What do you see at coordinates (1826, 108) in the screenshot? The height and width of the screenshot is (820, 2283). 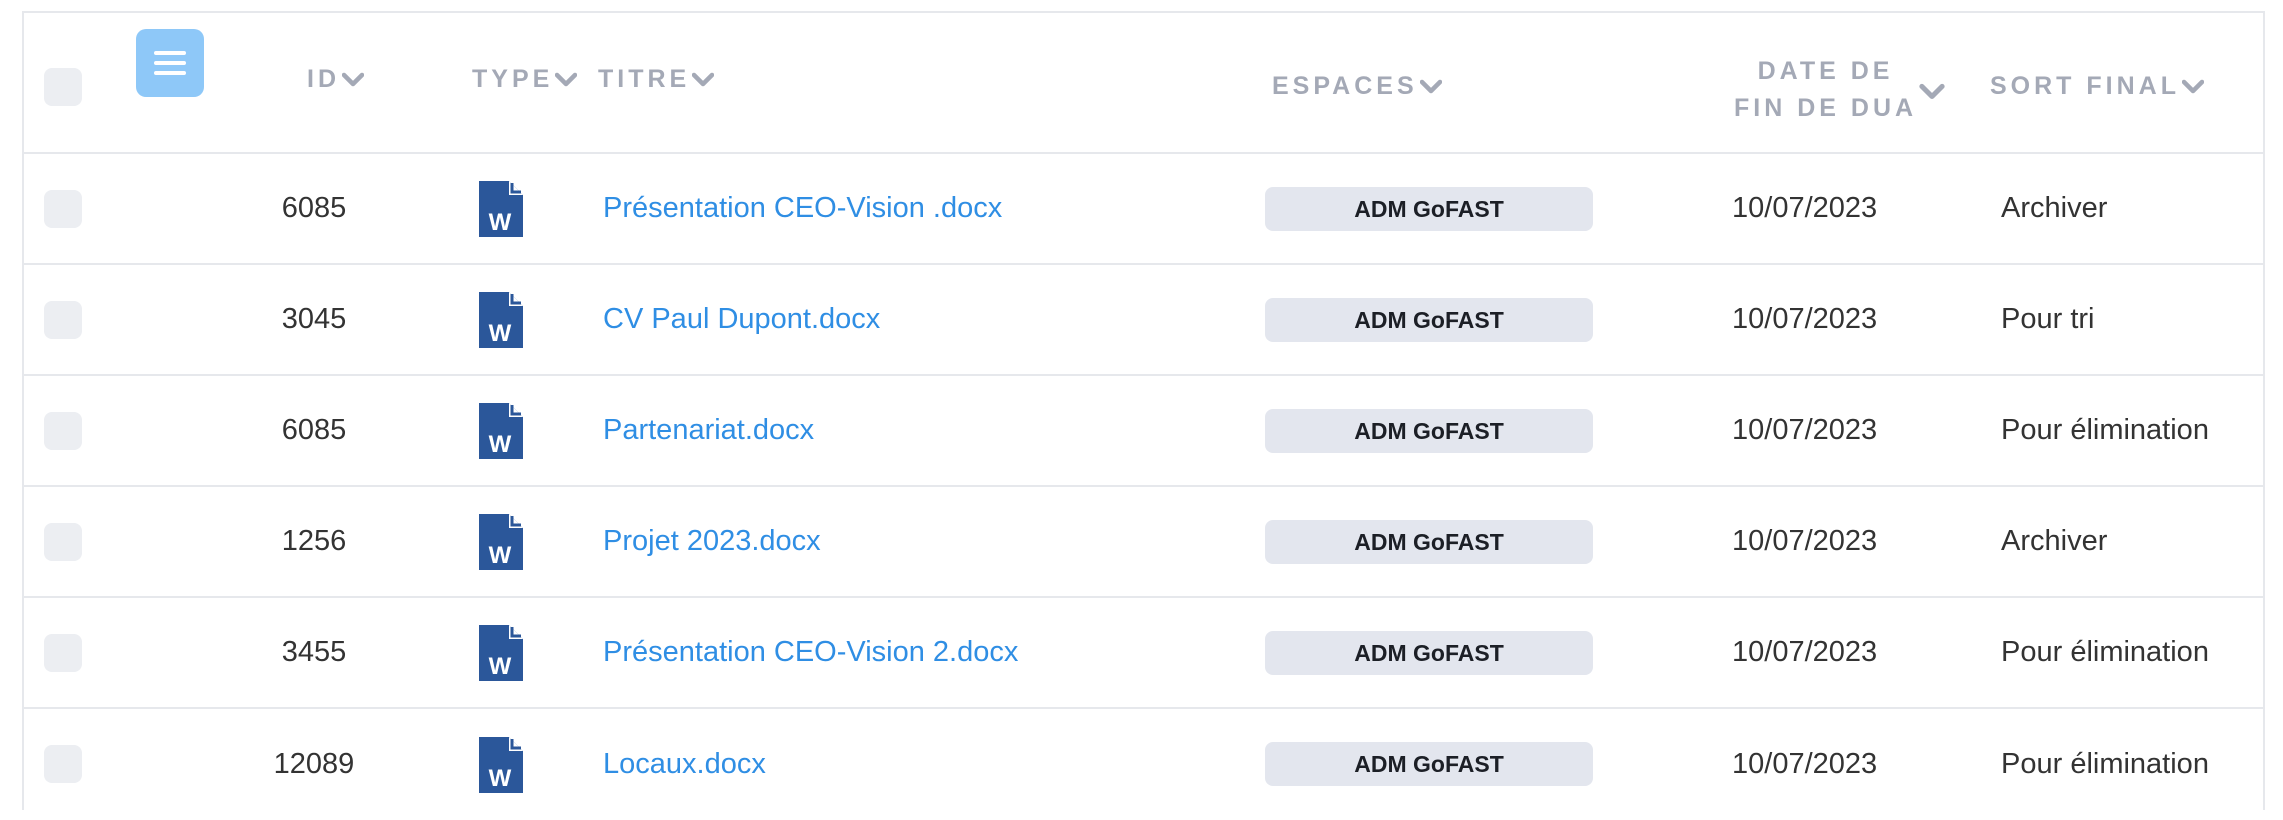 I see `header-date-line2: FIN DE DUA` at bounding box center [1826, 108].